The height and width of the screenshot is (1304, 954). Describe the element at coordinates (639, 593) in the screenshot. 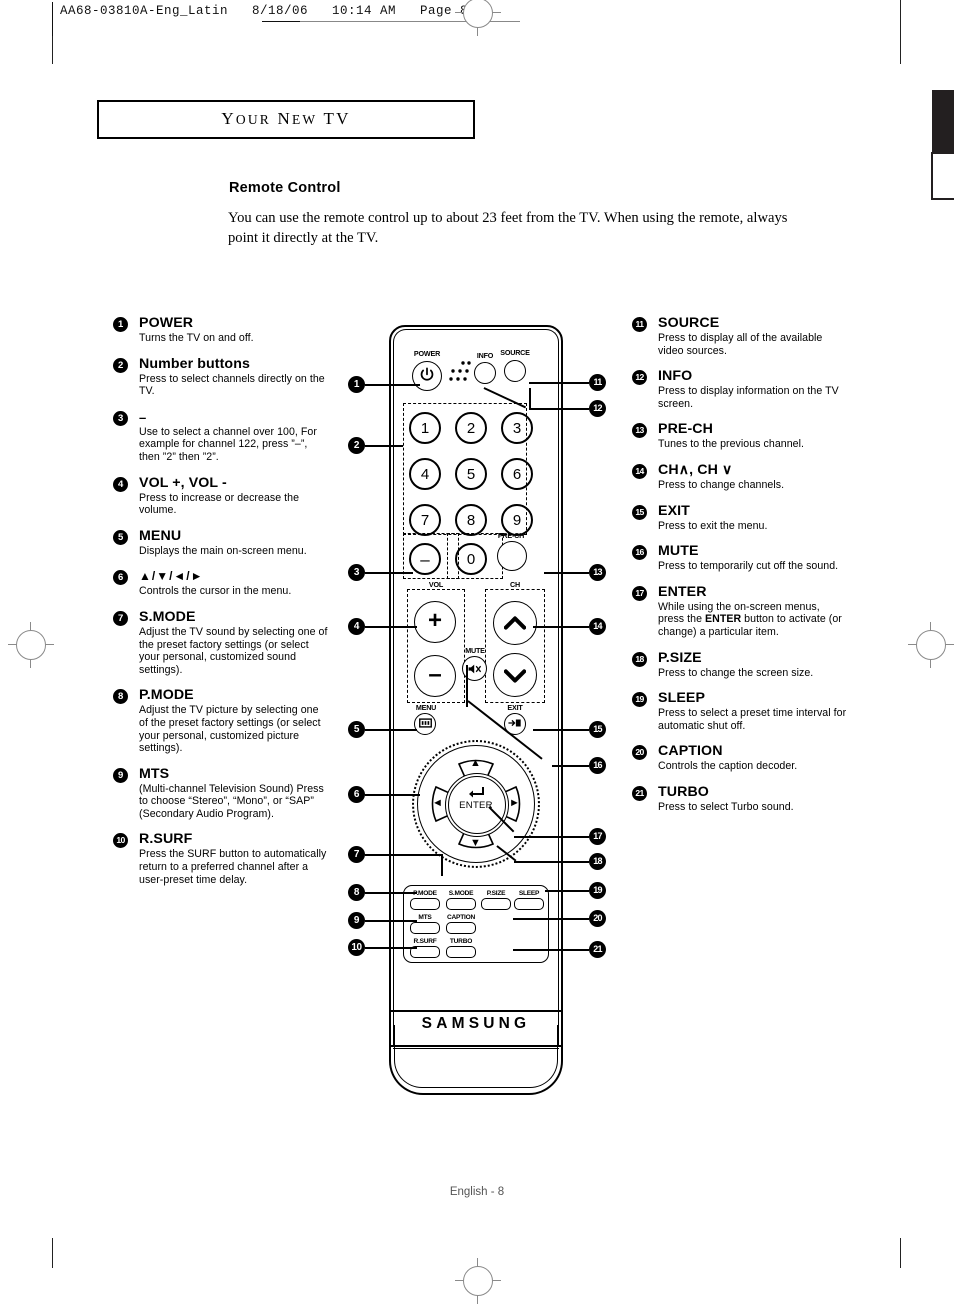

I see `item-number: 17` at that location.